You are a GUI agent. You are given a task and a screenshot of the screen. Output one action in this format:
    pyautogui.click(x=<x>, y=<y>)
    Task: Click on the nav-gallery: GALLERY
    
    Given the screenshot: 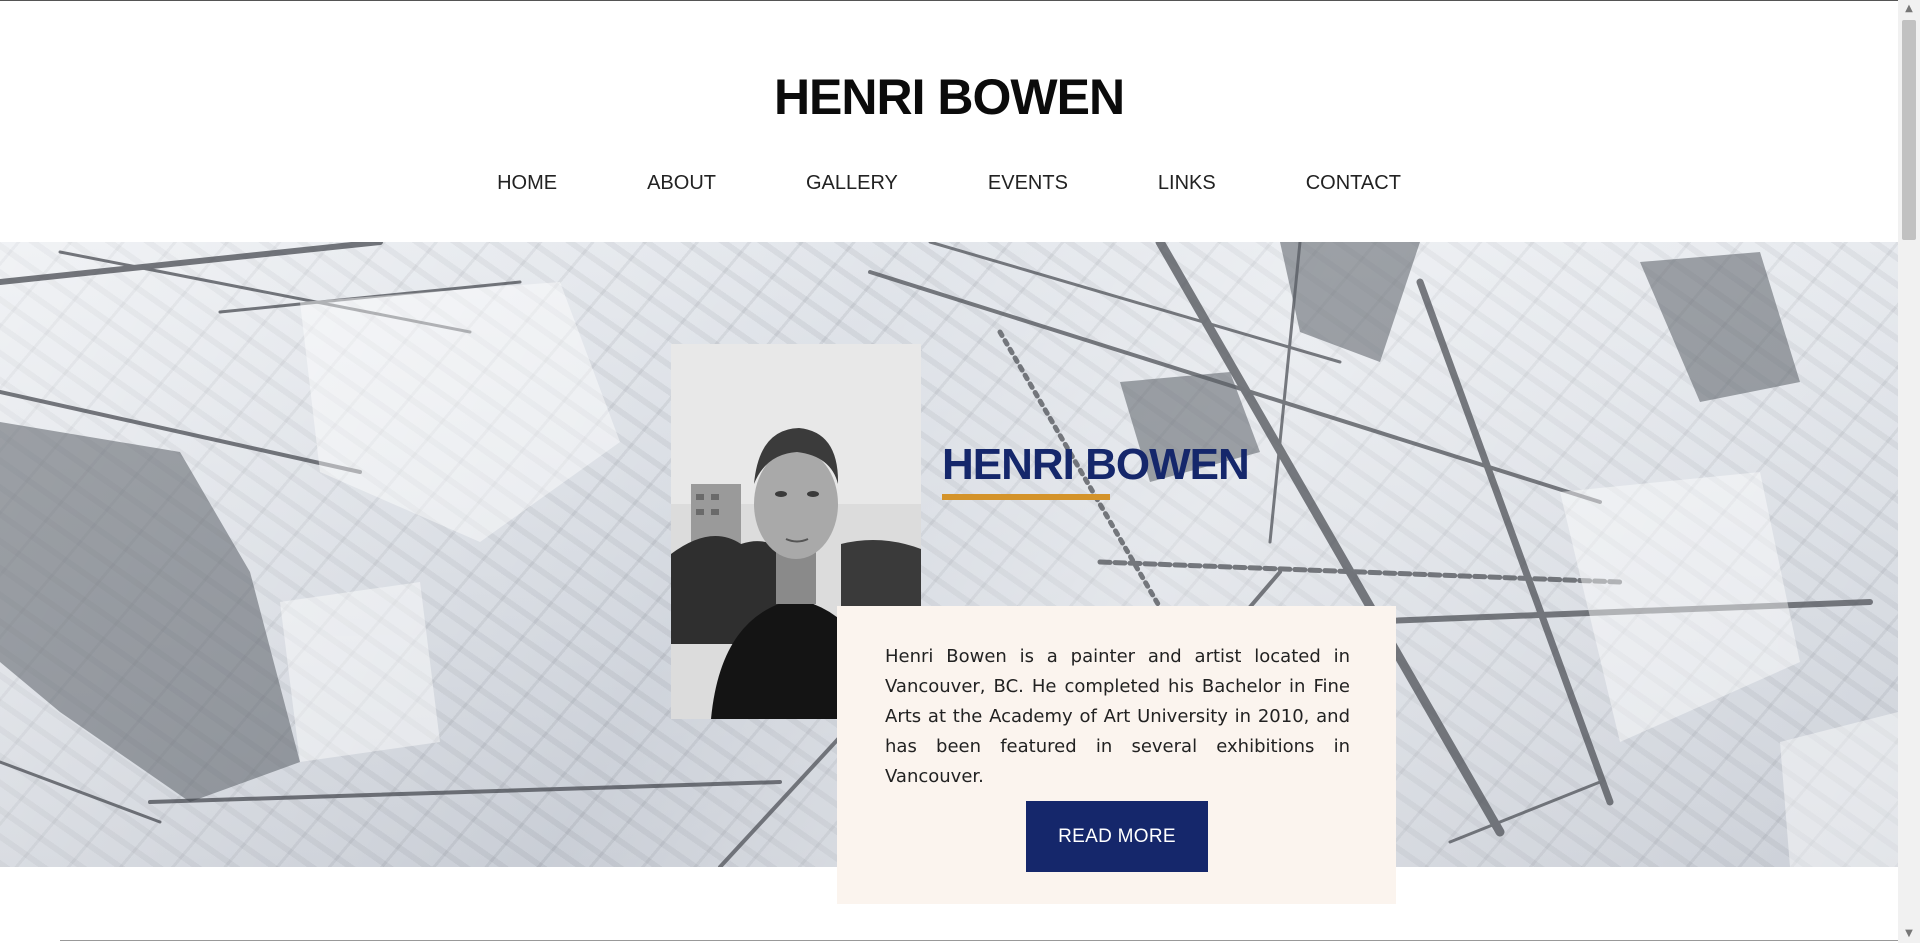 What is the action you would take?
    pyautogui.click(x=852, y=183)
    